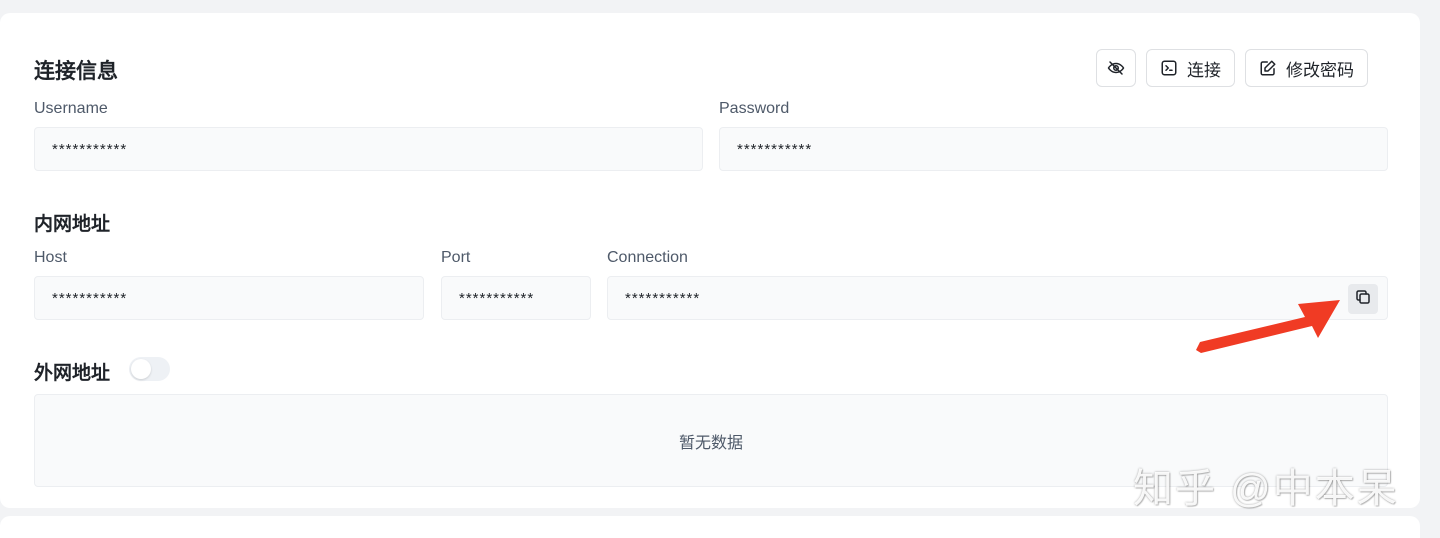 Image resolution: width=1440 pixels, height=538 pixels. What do you see at coordinates (1320, 70) in the screenshot?
I see `change-password-button-label: 修改密码` at bounding box center [1320, 70].